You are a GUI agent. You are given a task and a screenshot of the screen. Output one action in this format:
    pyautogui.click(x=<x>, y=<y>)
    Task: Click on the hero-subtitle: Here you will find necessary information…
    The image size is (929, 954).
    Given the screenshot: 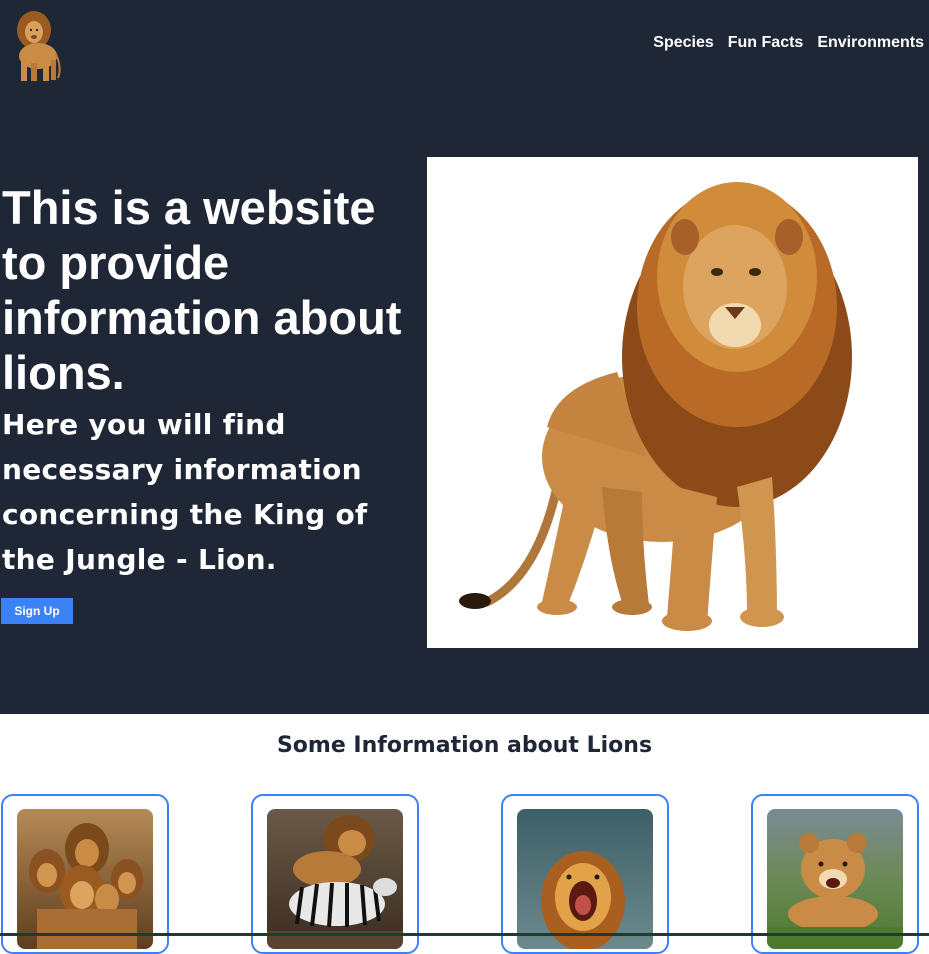 What is the action you would take?
    pyautogui.click(x=185, y=492)
    